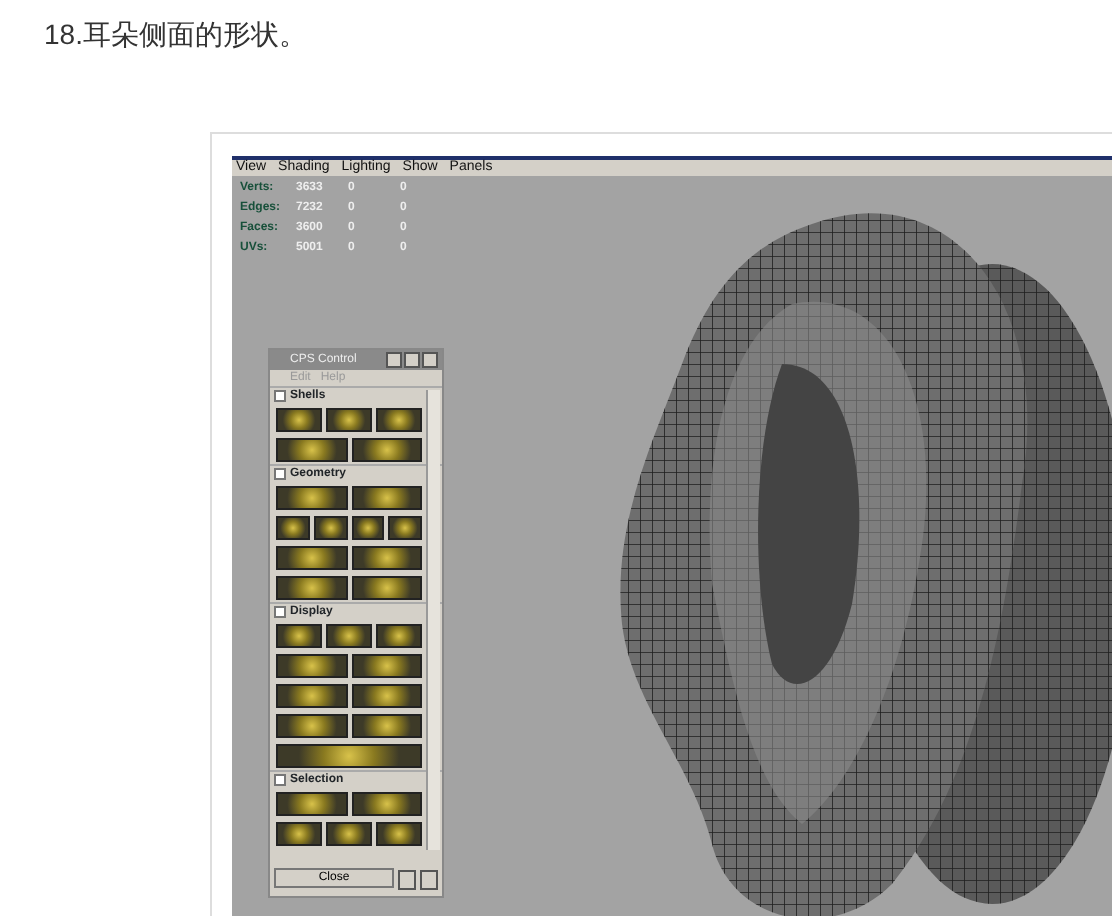 The height and width of the screenshot is (916, 1112). Describe the element at coordinates (430, 360) in the screenshot. I see `close-button` at that location.